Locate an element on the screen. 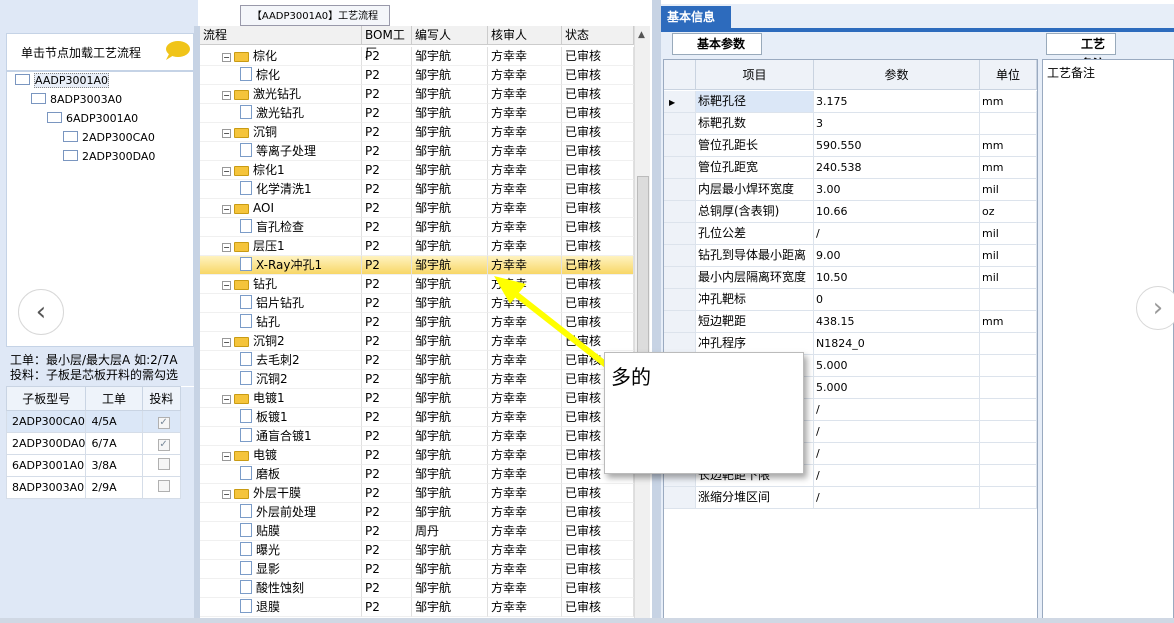 The width and height of the screenshot is (1174, 623). col-header-factory: BOM工厂 is located at coordinates (387, 43).